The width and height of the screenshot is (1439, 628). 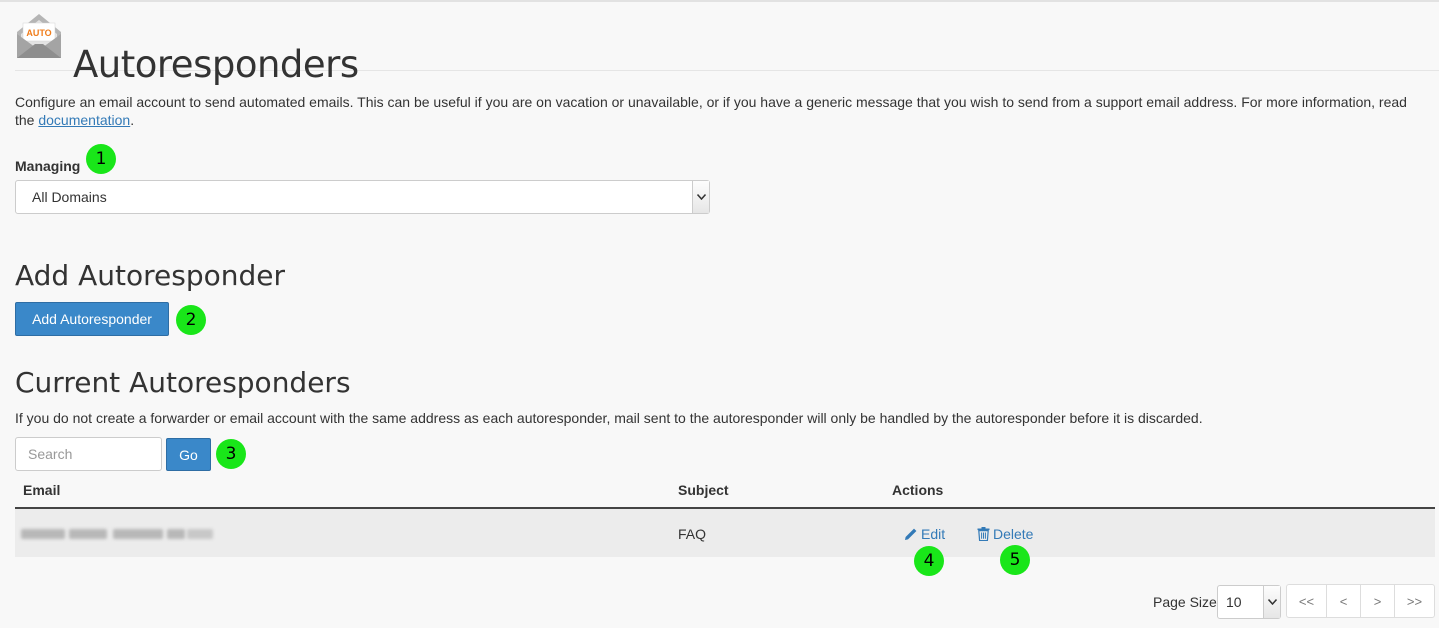 I want to click on top-border, so click(x=719, y=1).